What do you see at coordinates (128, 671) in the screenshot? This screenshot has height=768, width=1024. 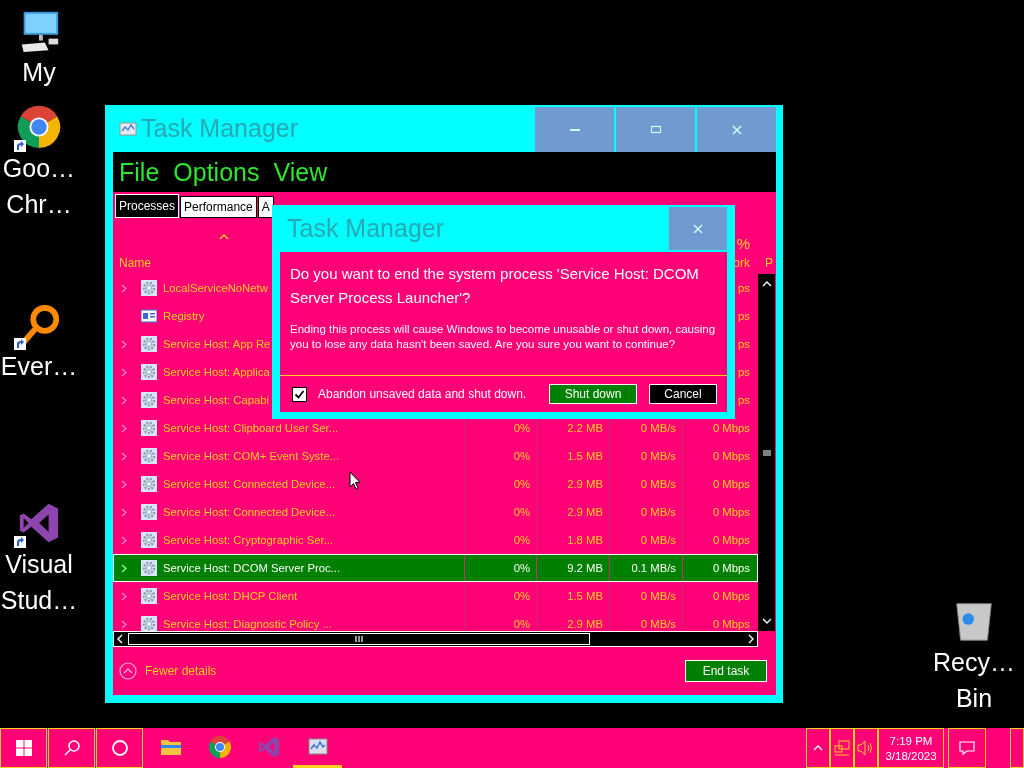 I see `collapse-icon` at bounding box center [128, 671].